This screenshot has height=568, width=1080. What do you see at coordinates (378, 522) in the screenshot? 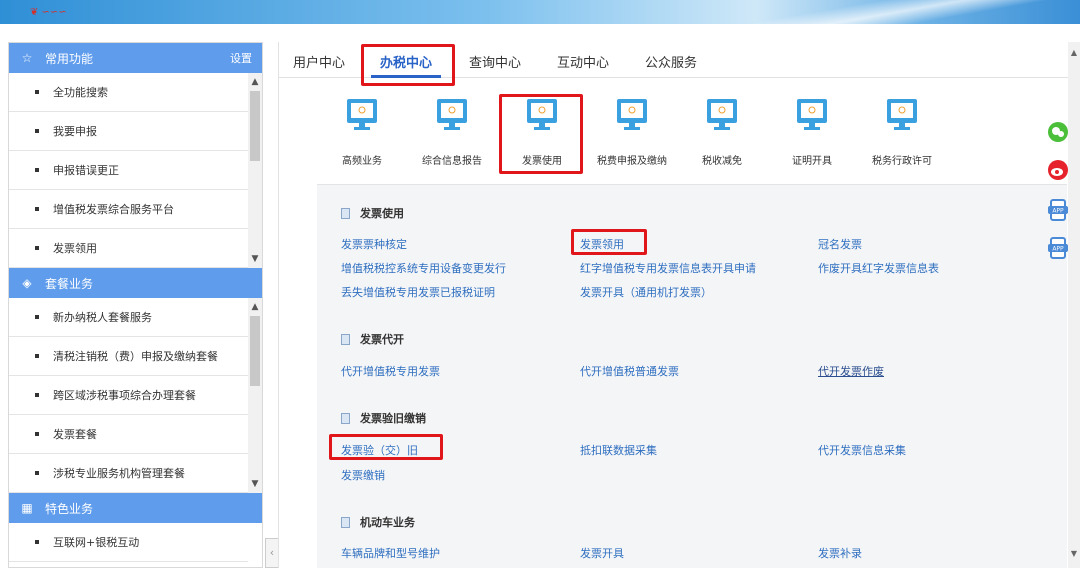
I see `group-title-vehicle: 机动车业务` at bounding box center [378, 522].